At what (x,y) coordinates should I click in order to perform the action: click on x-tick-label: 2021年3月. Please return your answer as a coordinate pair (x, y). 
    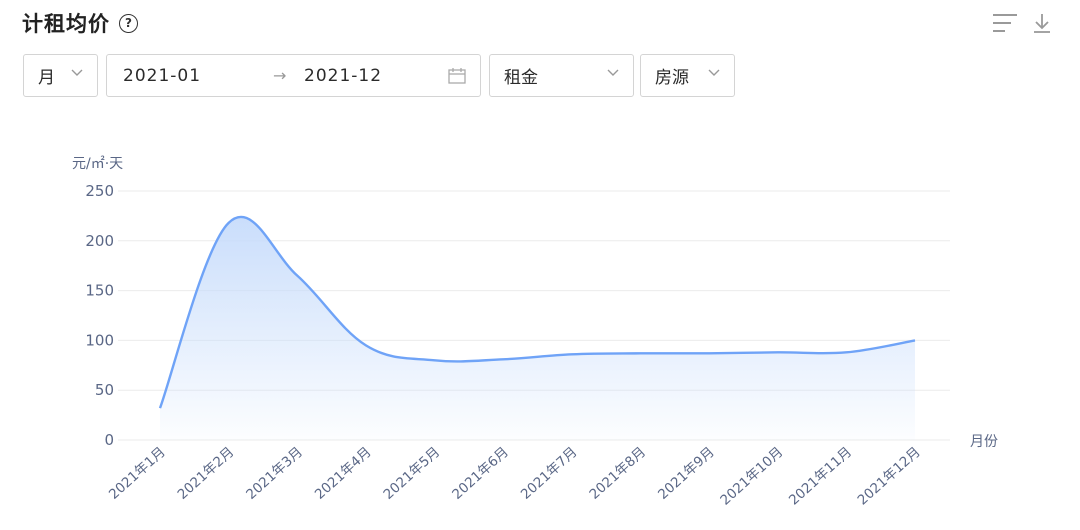
    Looking at the image, I should click on (274, 473).